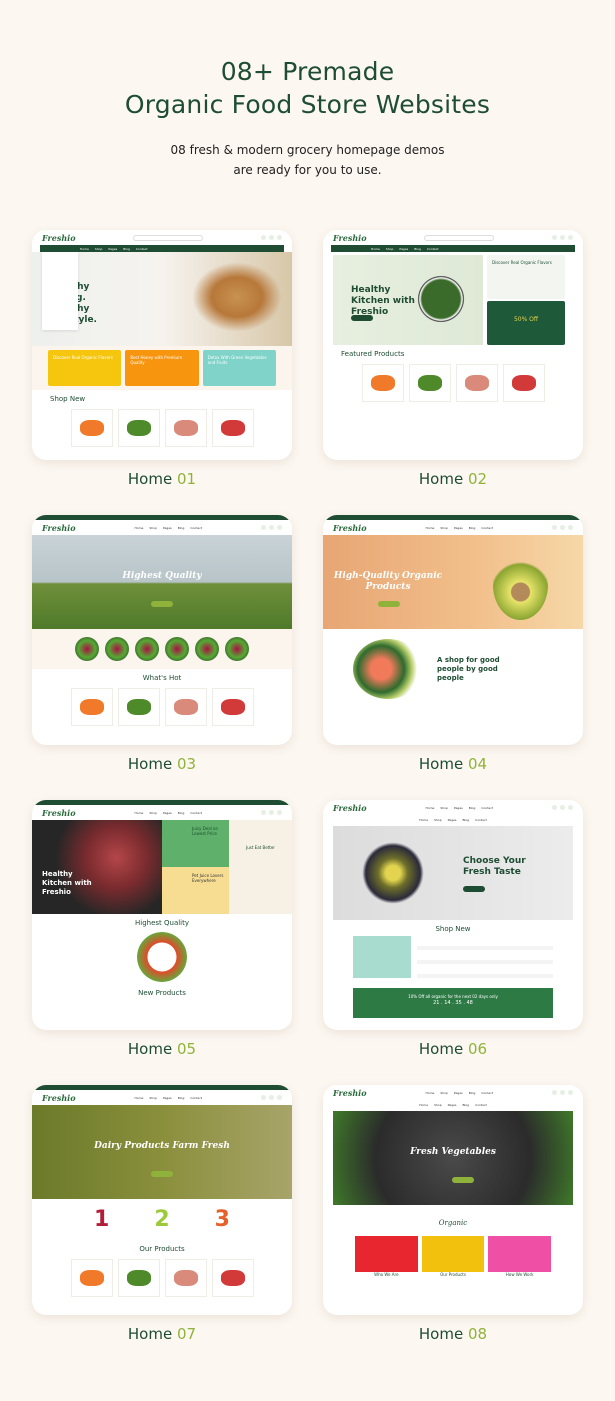  I want to click on demo-label-home-04: Home 04, so click(453, 764).